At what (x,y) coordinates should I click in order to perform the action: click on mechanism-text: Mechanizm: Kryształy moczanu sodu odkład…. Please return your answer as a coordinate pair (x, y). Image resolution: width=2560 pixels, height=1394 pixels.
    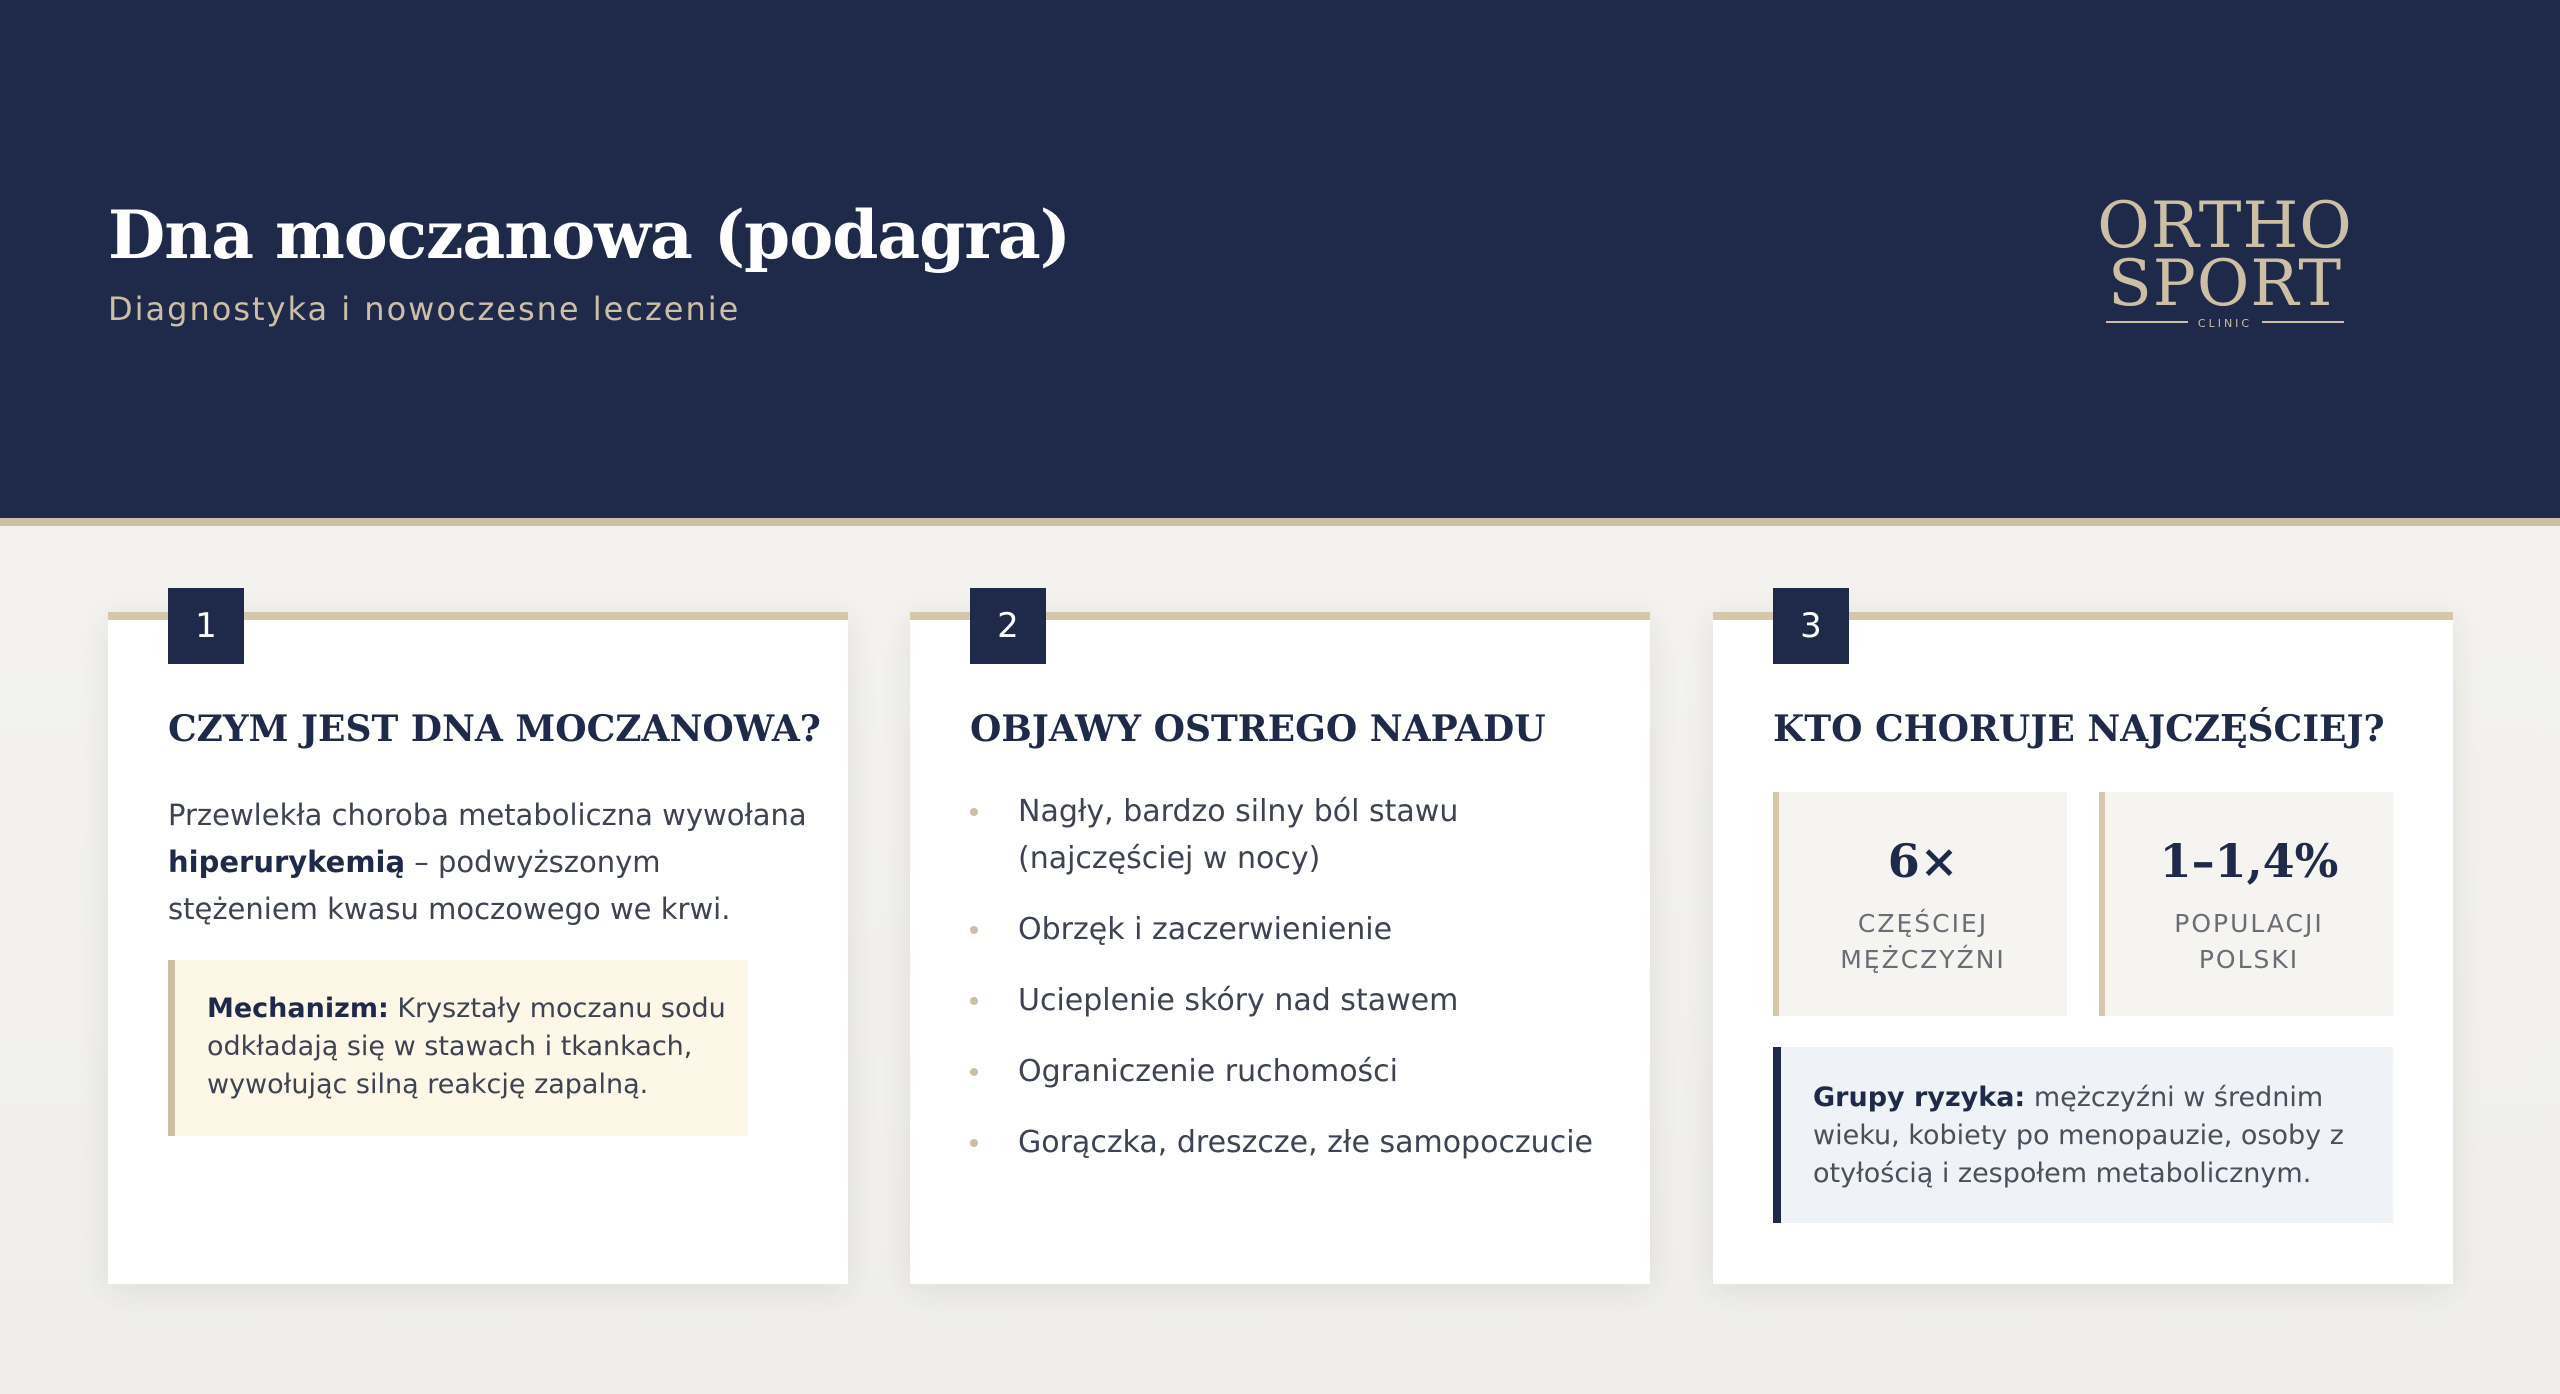
    Looking at the image, I should click on (467, 1047).